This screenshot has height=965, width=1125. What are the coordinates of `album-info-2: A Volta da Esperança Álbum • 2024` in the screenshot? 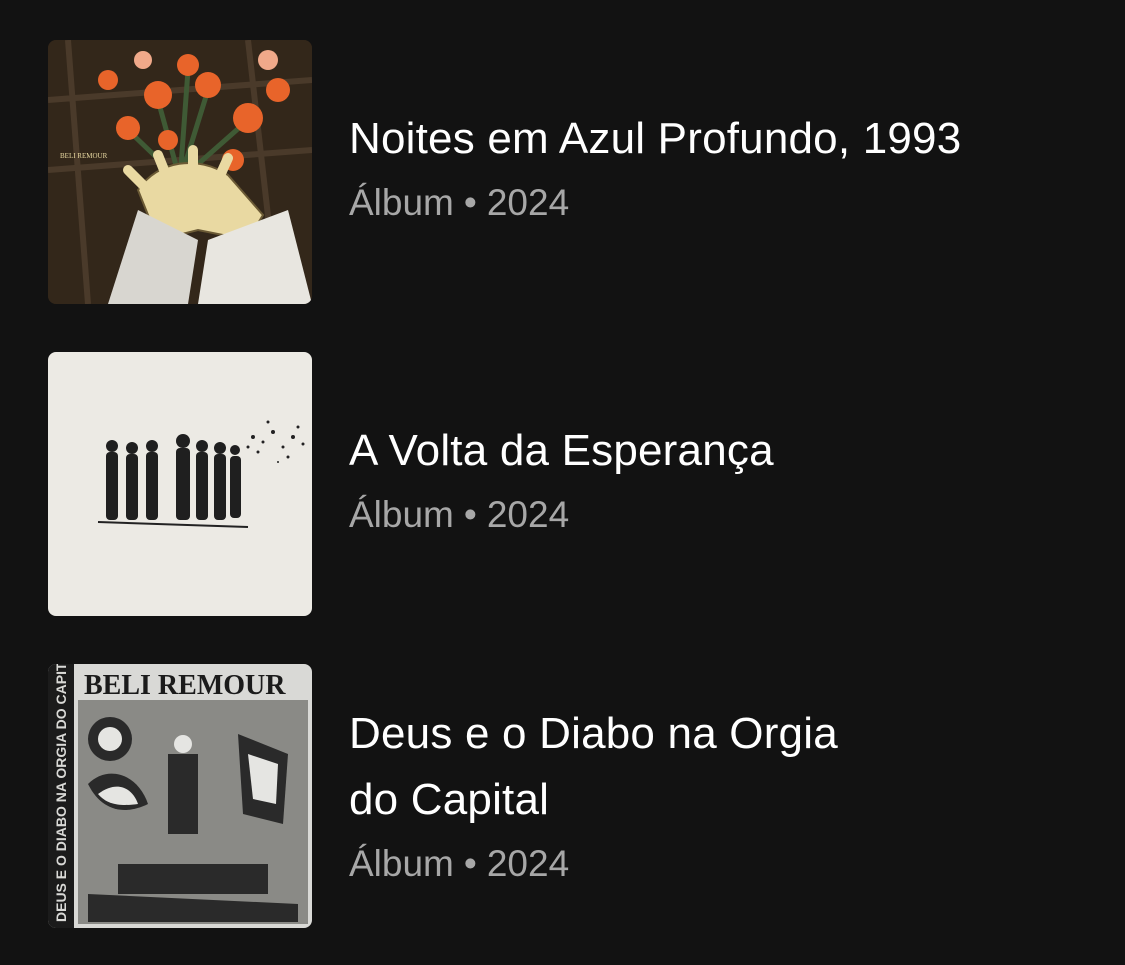 It's located at (709, 480).